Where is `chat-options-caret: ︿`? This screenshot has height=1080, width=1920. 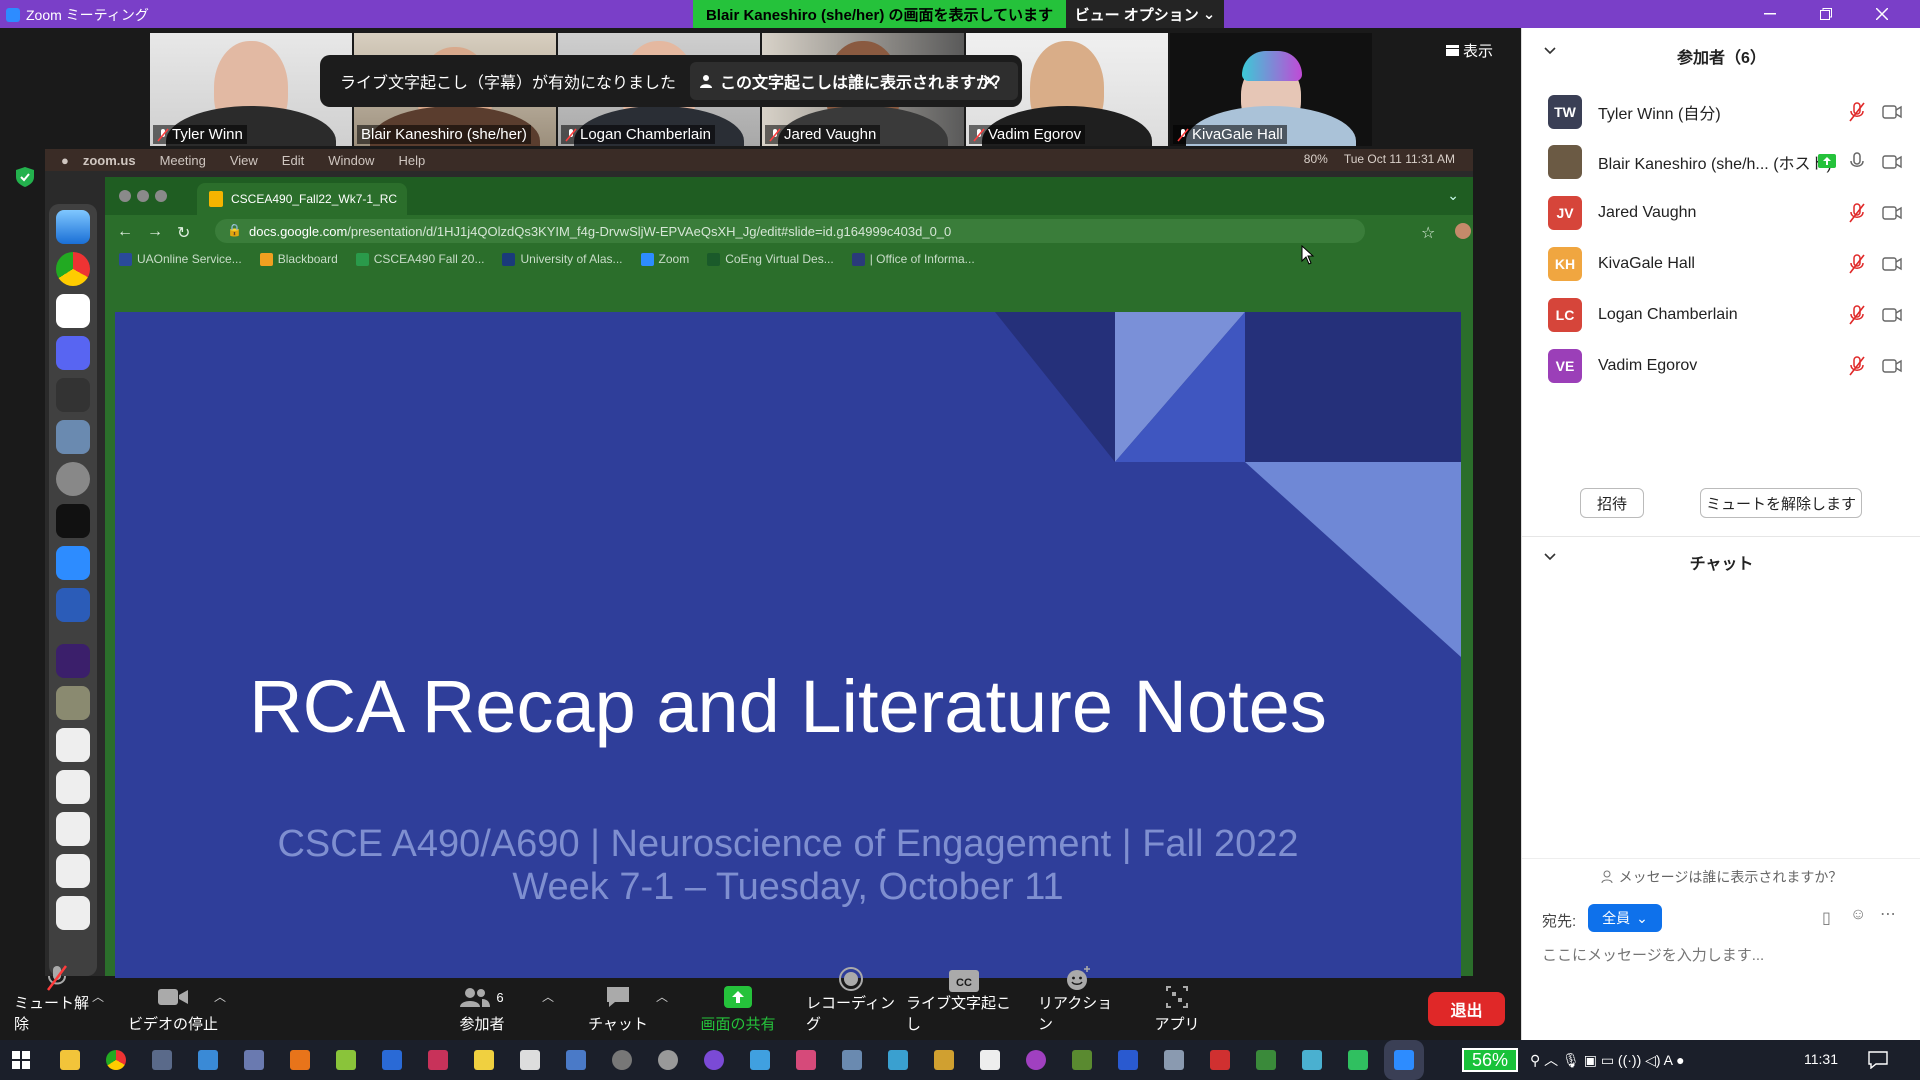 chat-options-caret: ︿ is located at coordinates (662, 996).